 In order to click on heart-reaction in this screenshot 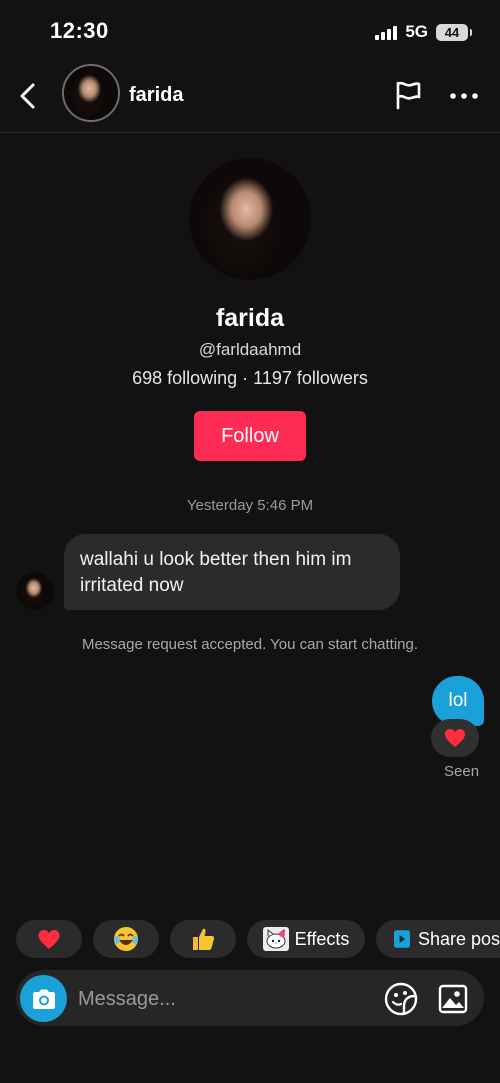, I will do `click(455, 738)`.